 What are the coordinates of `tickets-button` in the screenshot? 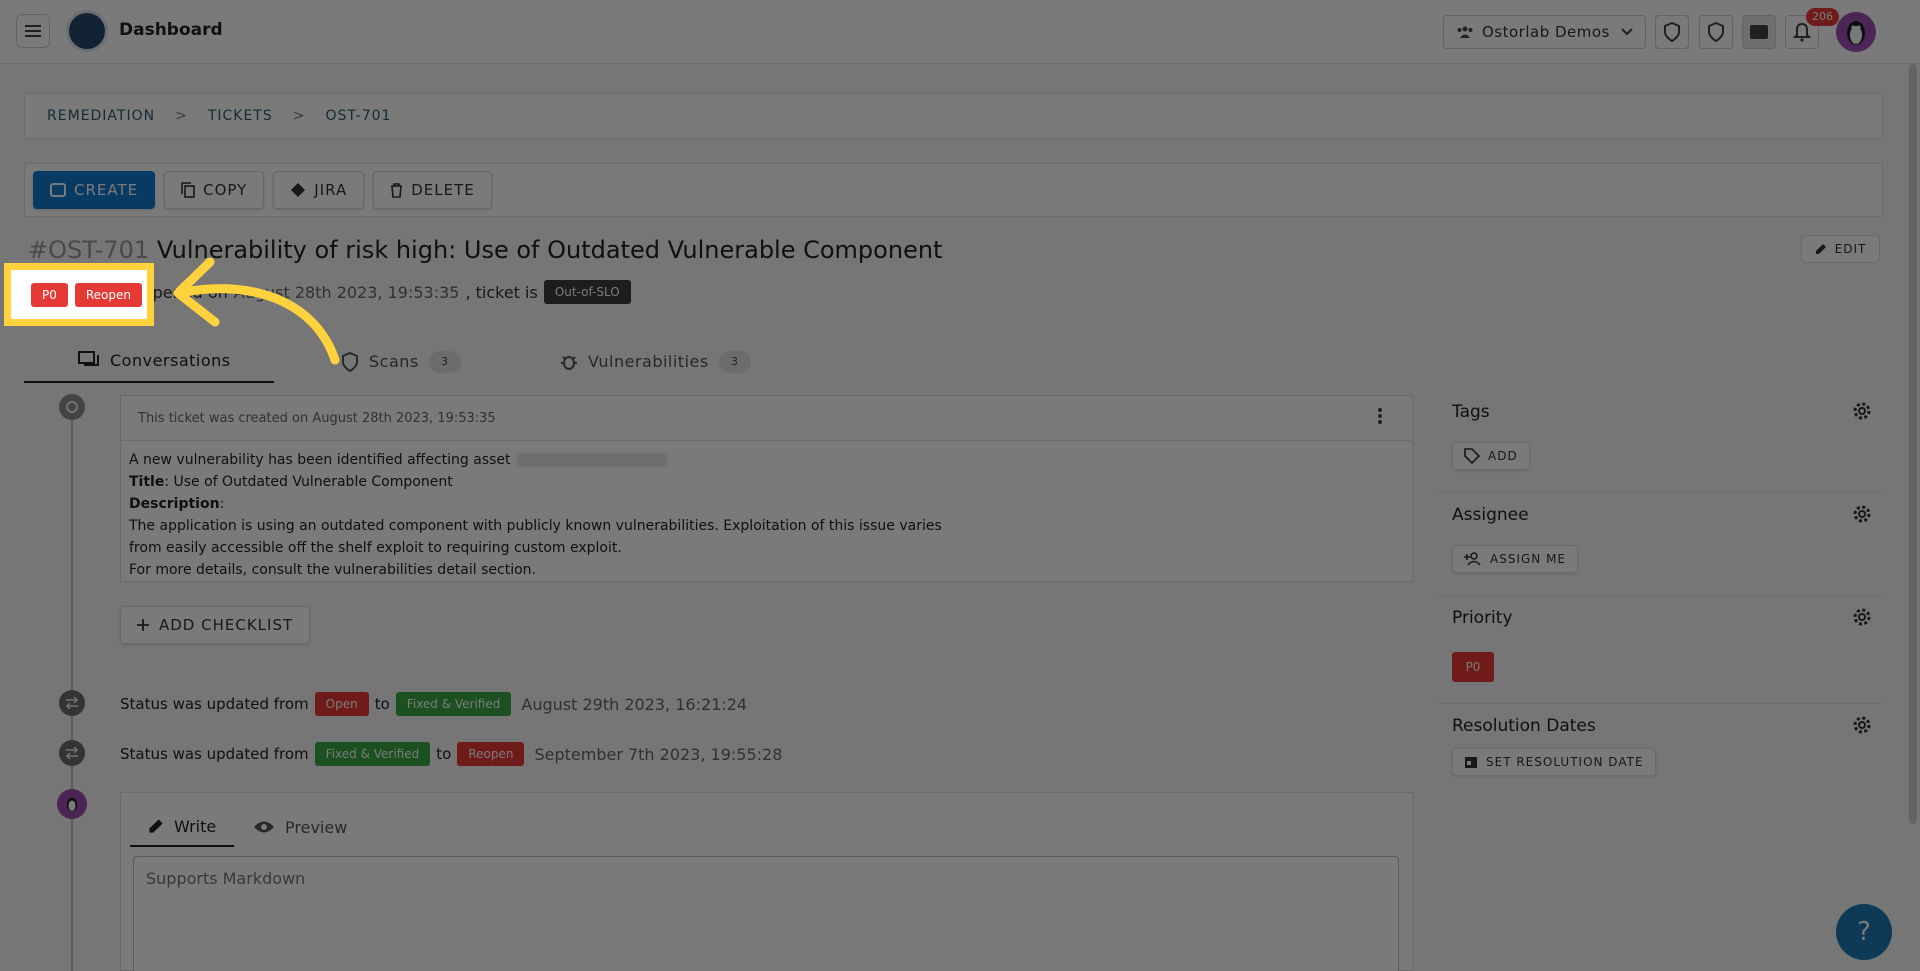 It's located at (1759, 32).